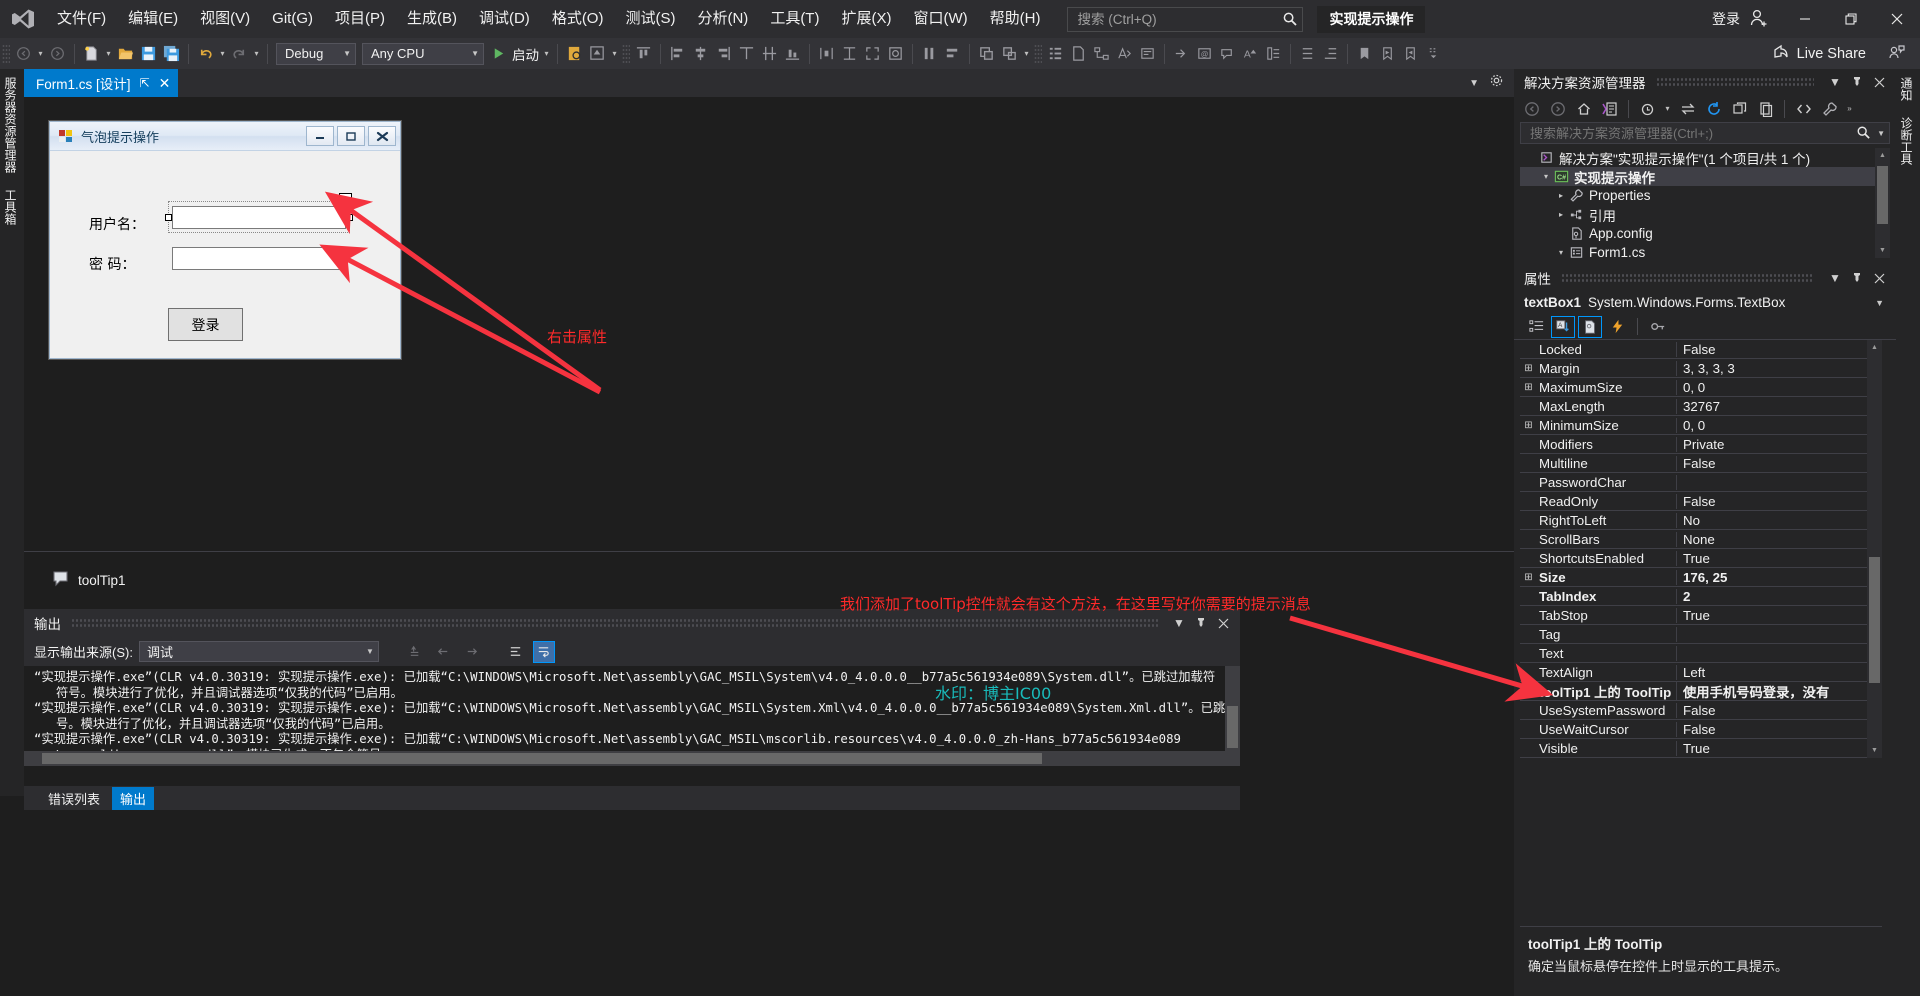 This screenshot has height=996, width=1920. What do you see at coordinates (1701, 748) in the screenshot?
I see `property-row: Visible True` at bounding box center [1701, 748].